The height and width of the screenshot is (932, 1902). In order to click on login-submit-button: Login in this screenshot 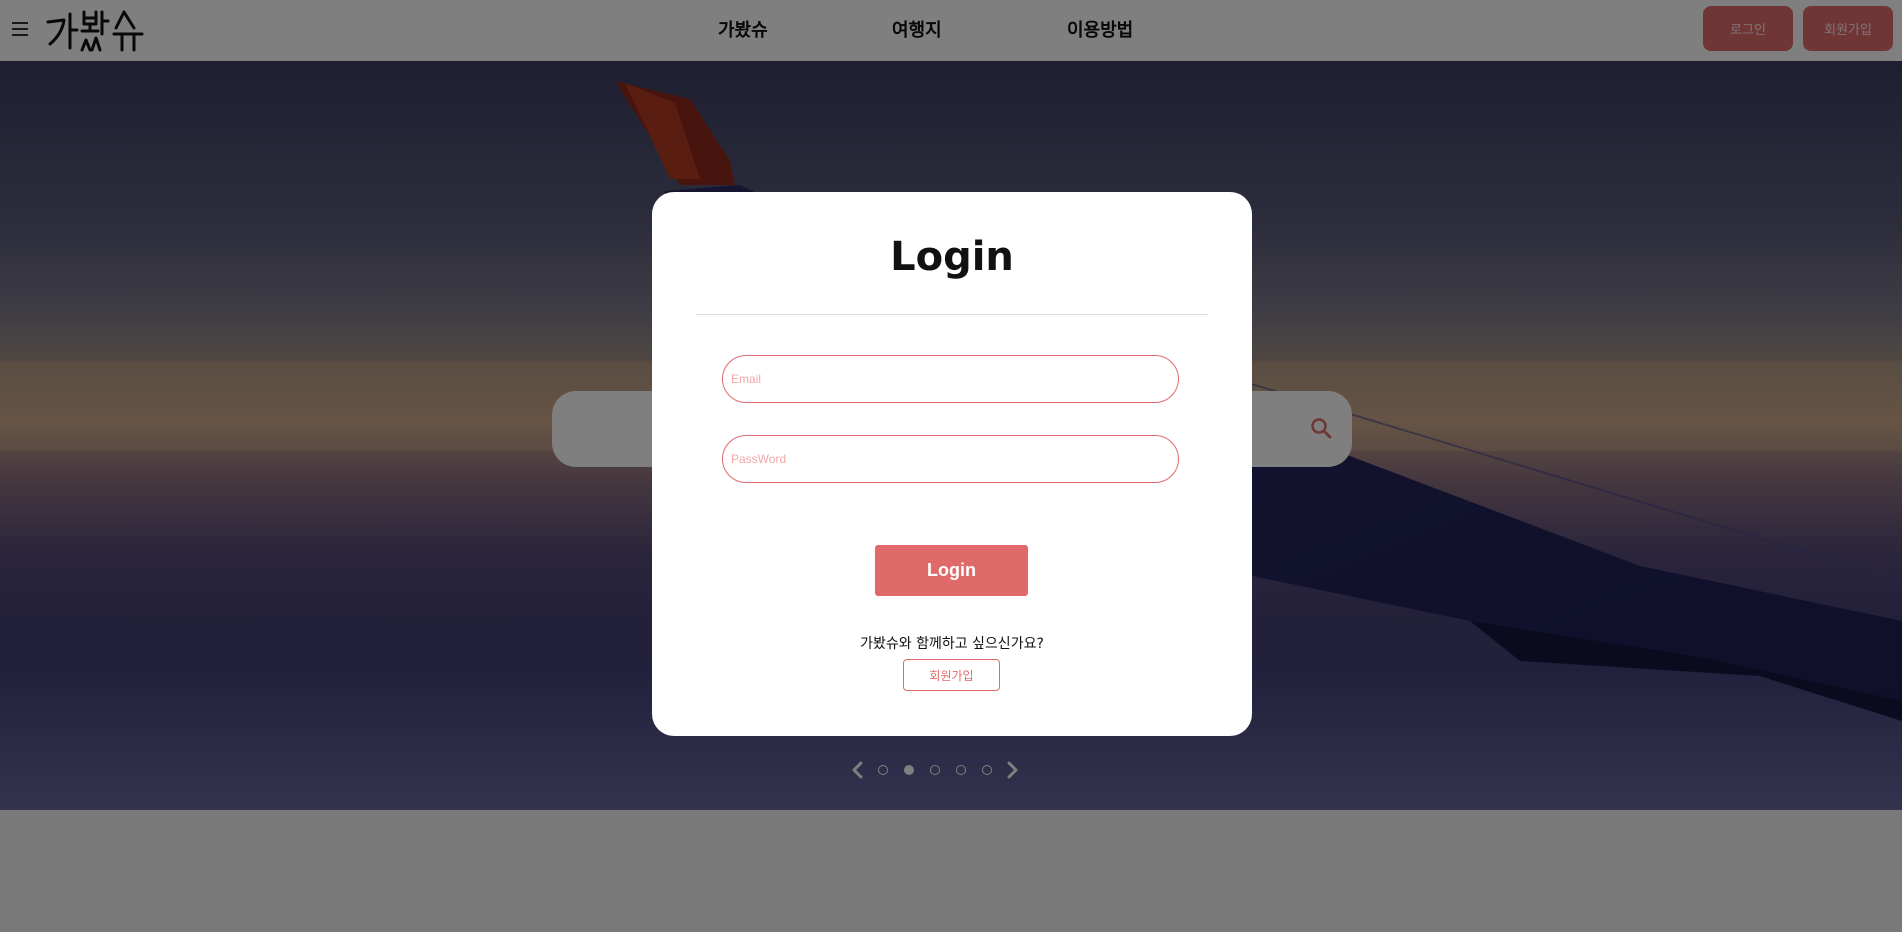, I will do `click(951, 570)`.